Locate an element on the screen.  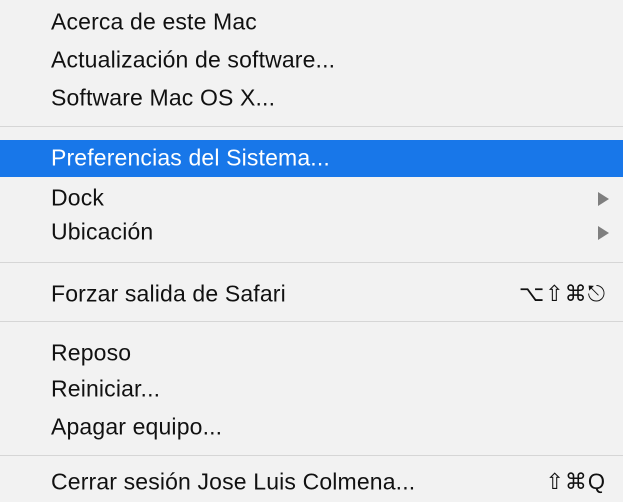
menu-item-sleep: Reposo is located at coordinates (311, 353).